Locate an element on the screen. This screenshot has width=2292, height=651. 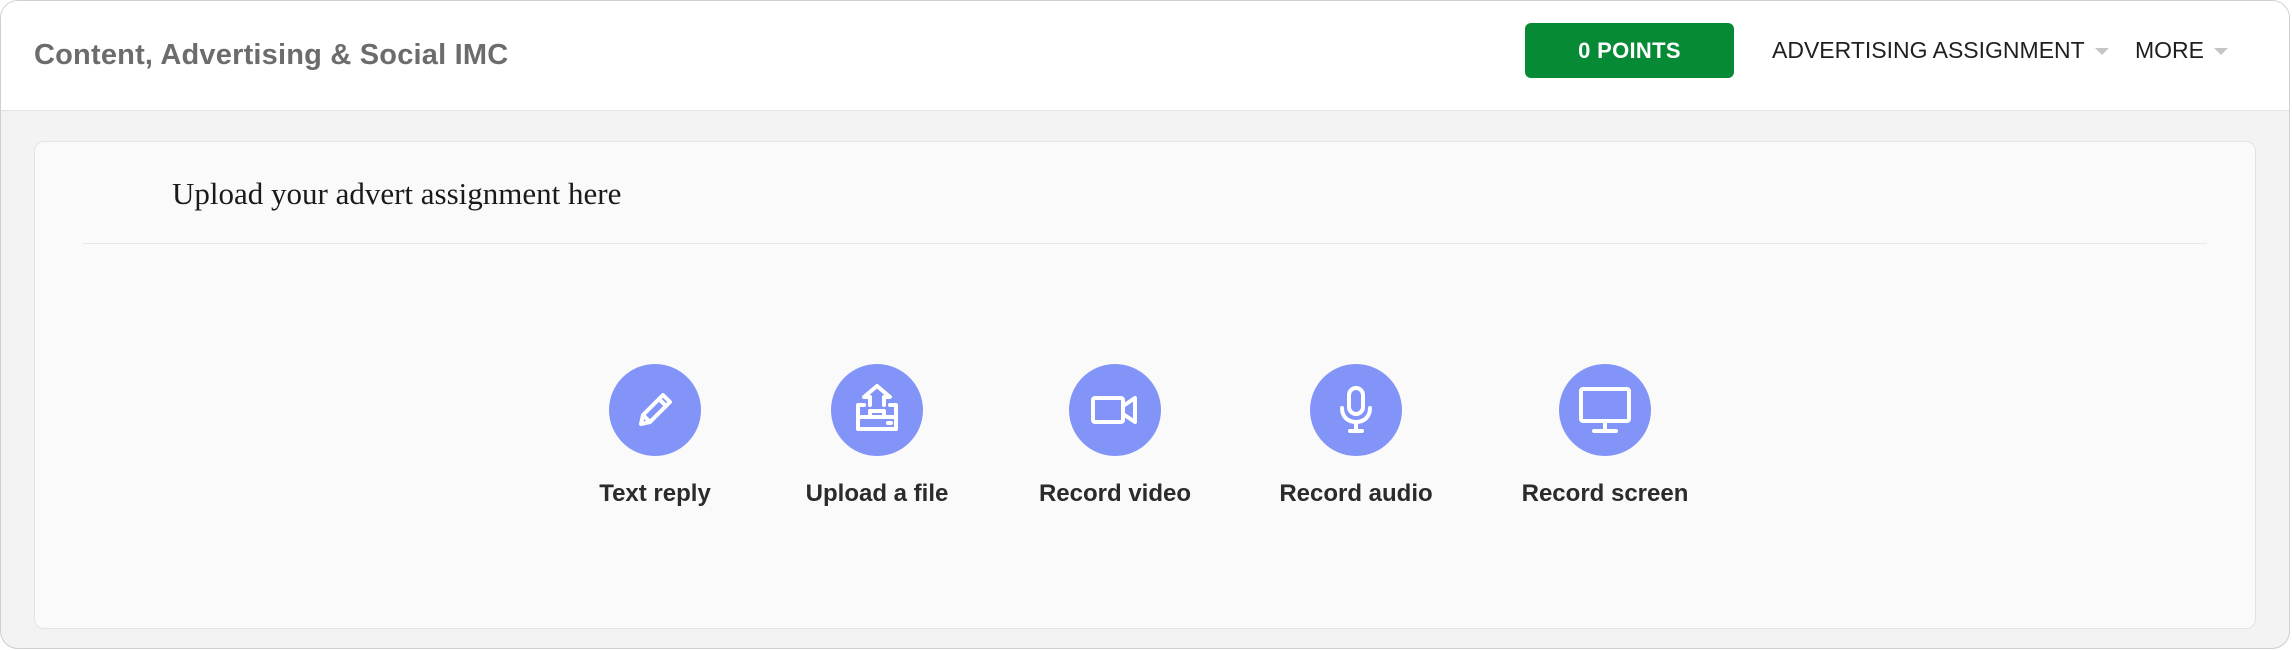
nav-advertising-assignment: ADVERTISING ASSIGNMENT is located at coordinates (1940, 50).